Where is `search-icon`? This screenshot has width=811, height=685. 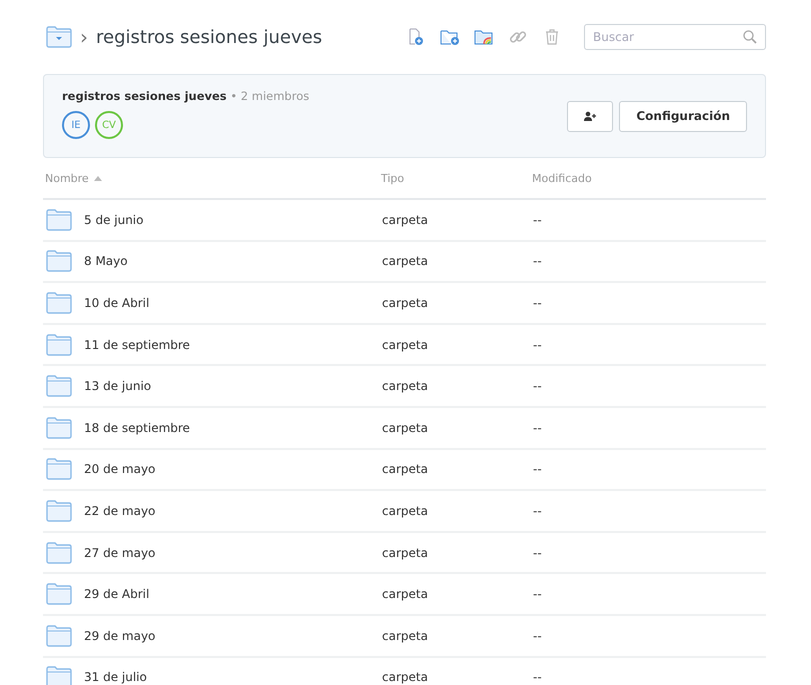
search-icon is located at coordinates (750, 37).